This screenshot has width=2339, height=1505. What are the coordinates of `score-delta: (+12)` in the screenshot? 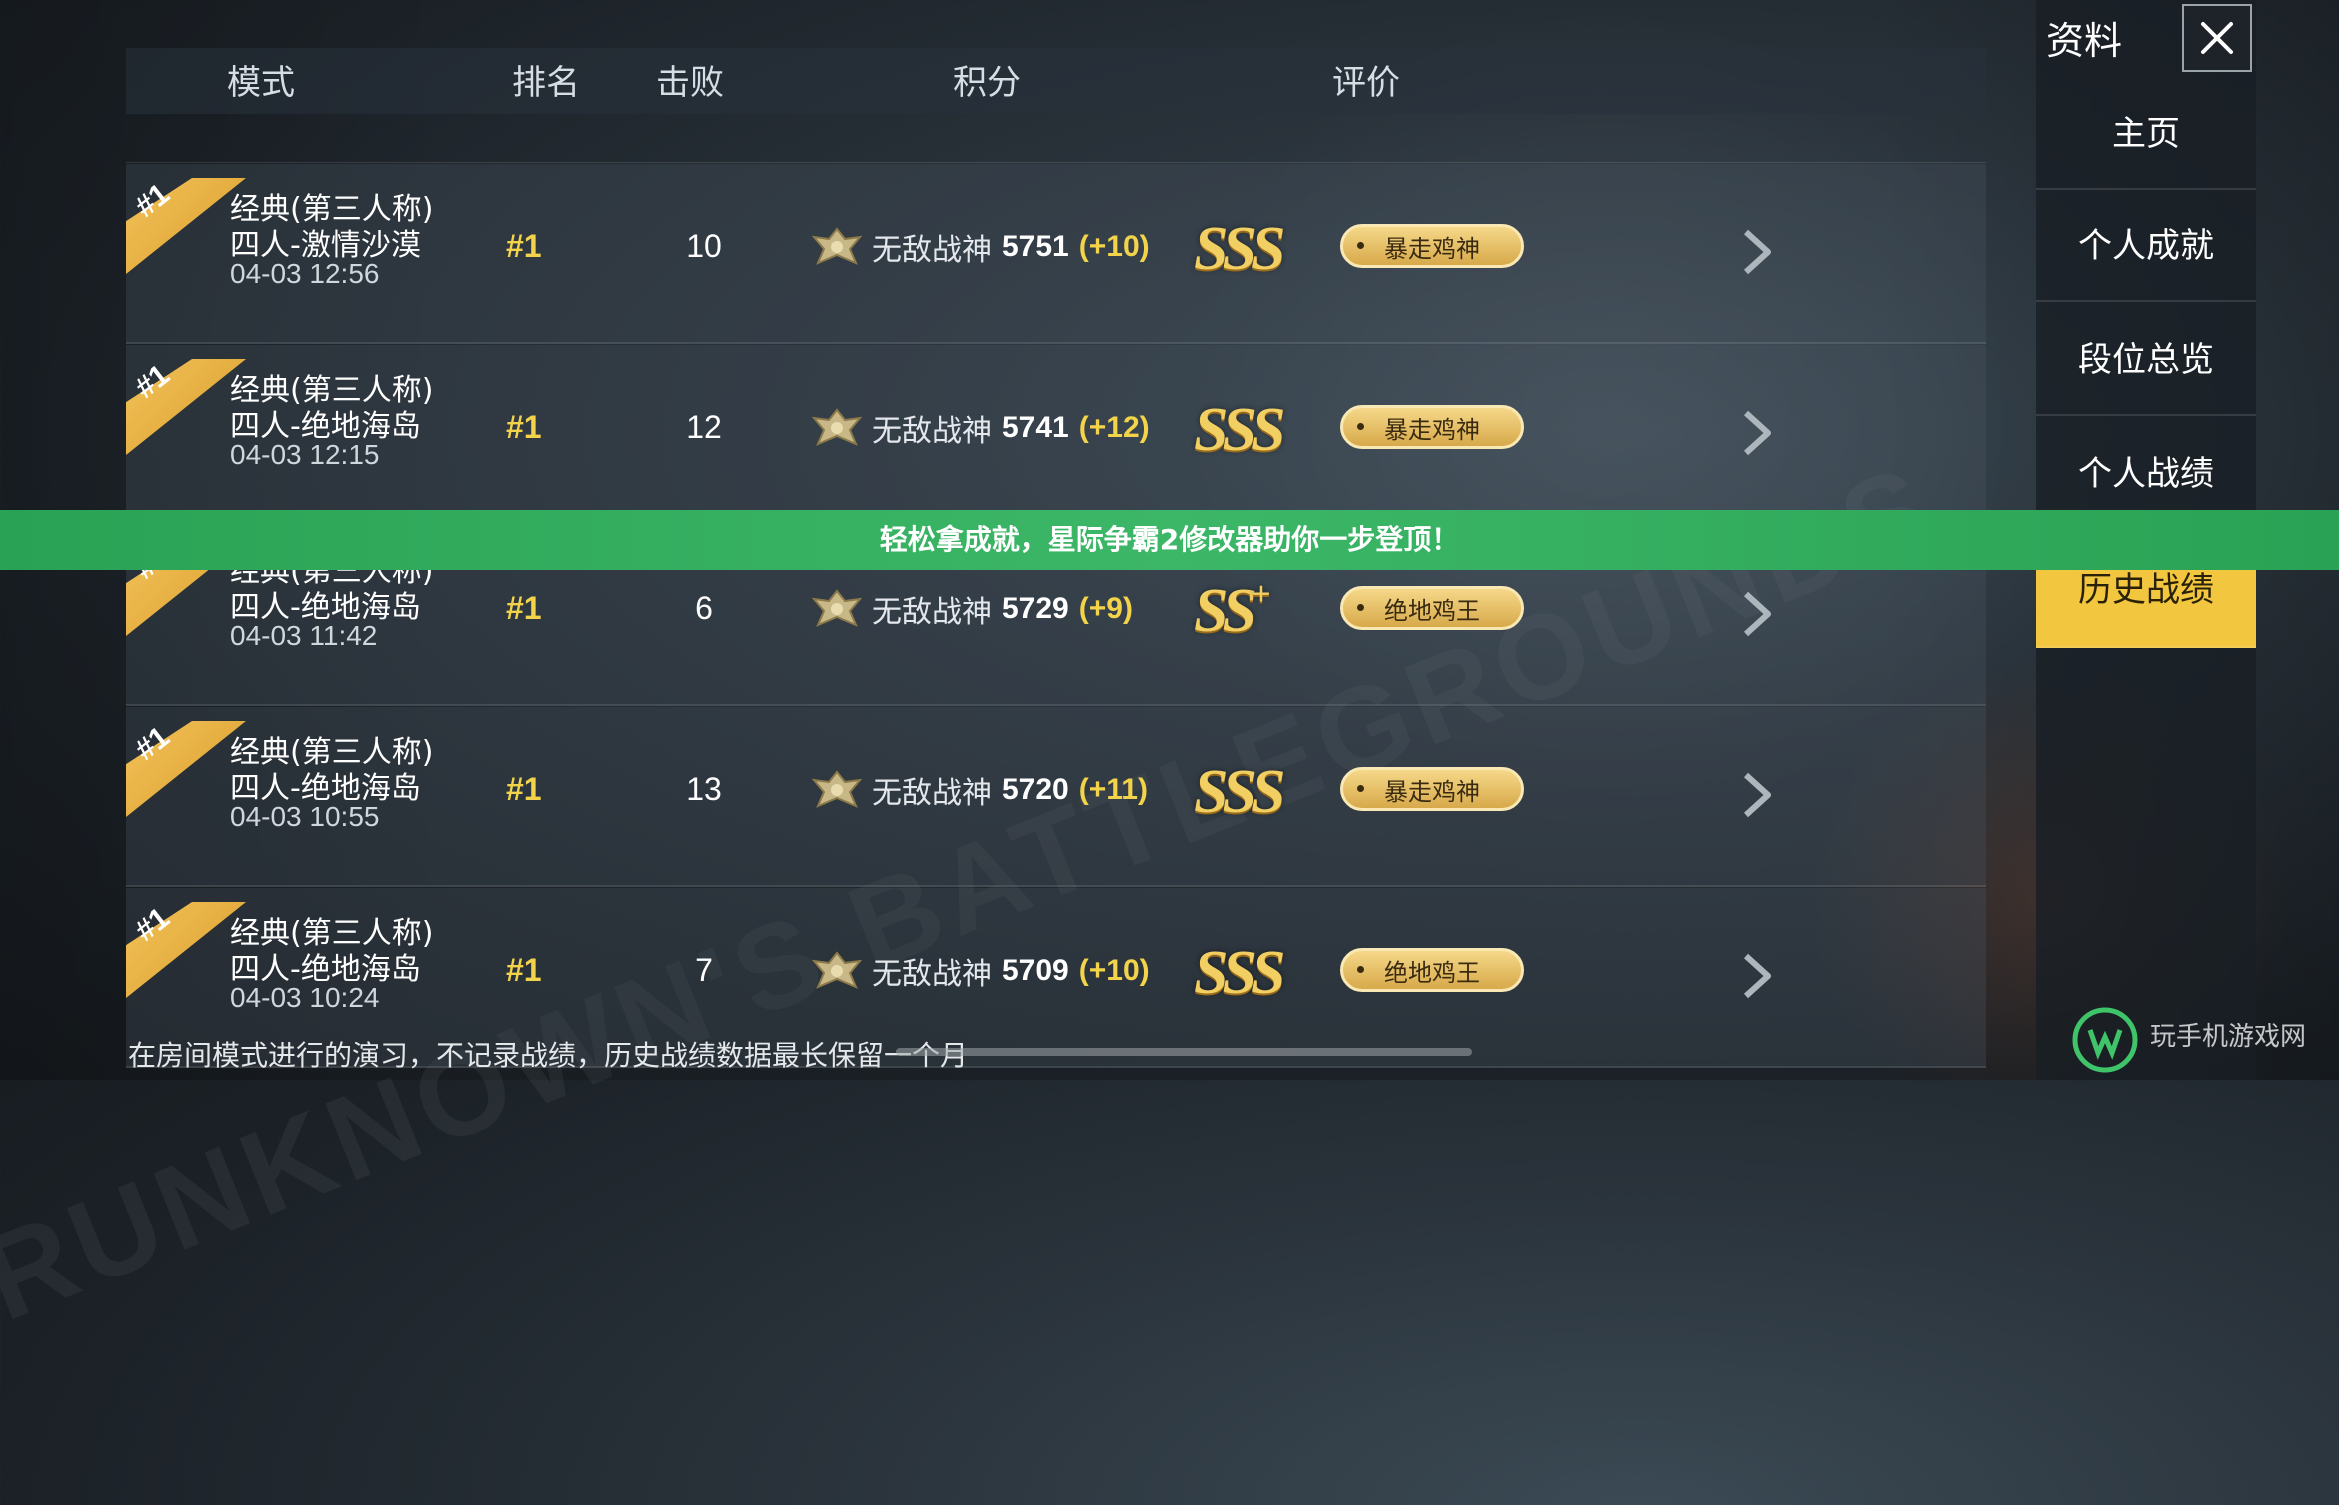 It's located at (1114, 427).